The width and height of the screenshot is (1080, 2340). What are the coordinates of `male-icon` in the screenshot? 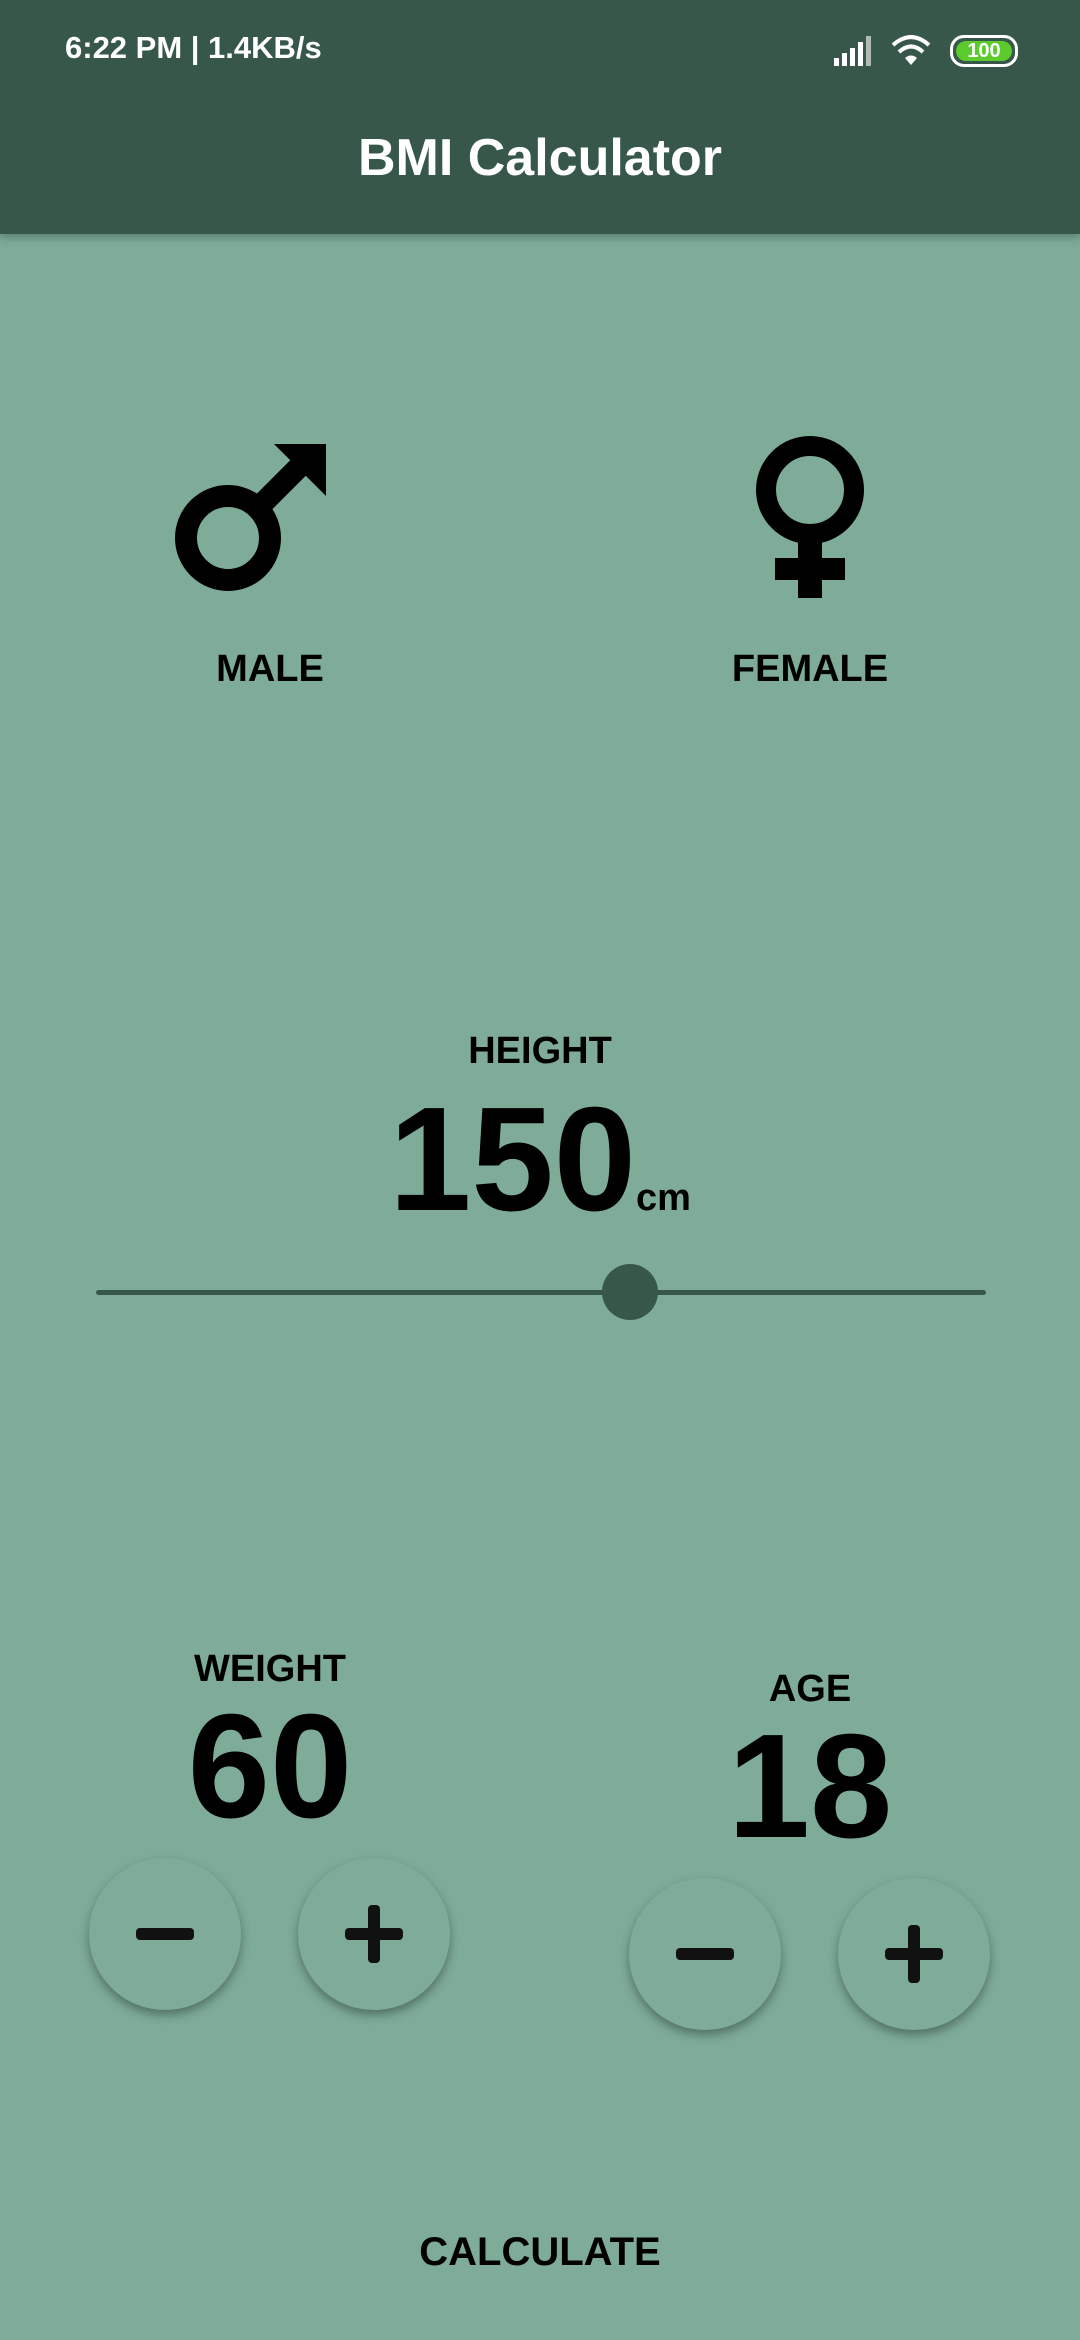 It's located at (250, 517).